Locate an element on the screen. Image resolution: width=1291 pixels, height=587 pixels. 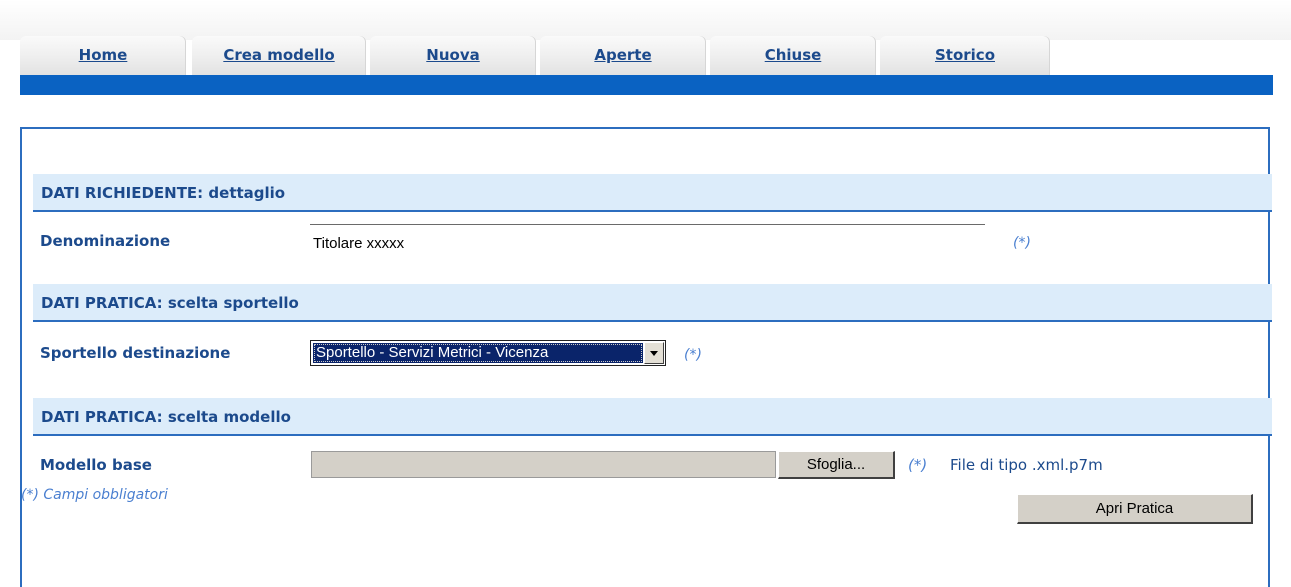
modello-file-type-hint: File di tipo .xml.p7m is located at coordinates (1026, 465).